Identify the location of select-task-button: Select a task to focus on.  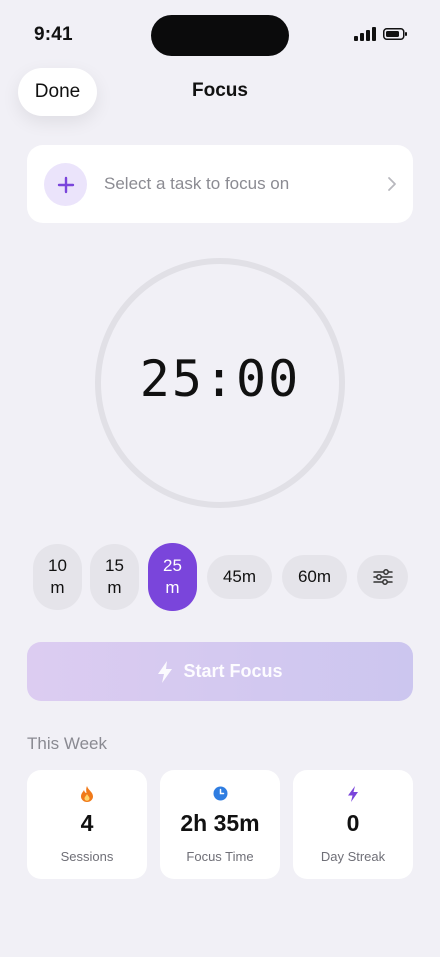
(220, 184).